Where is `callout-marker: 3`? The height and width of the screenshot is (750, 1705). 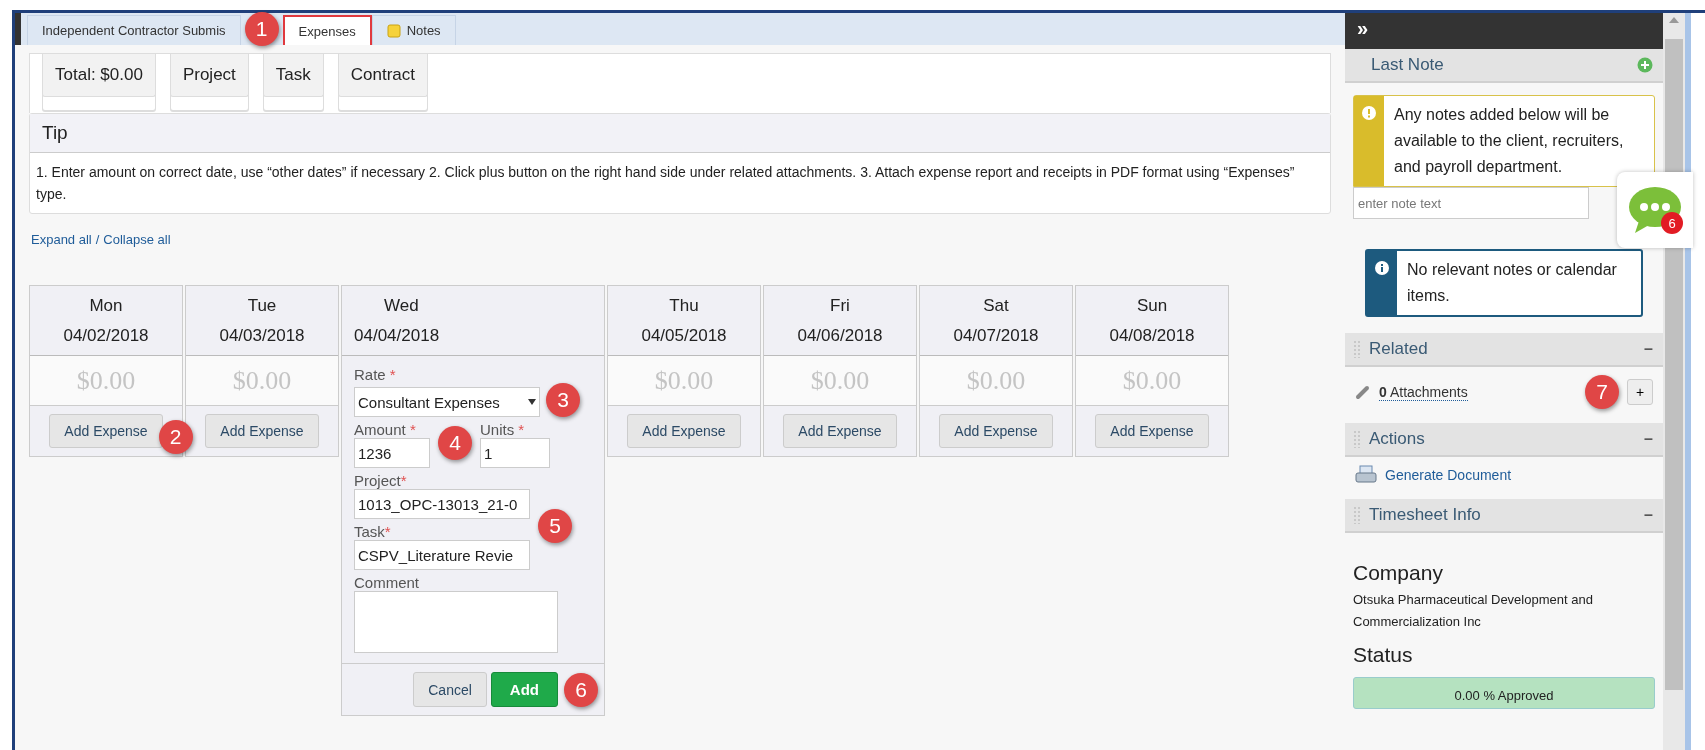 callout-marker: 3 is located at coordinates (563, 400).